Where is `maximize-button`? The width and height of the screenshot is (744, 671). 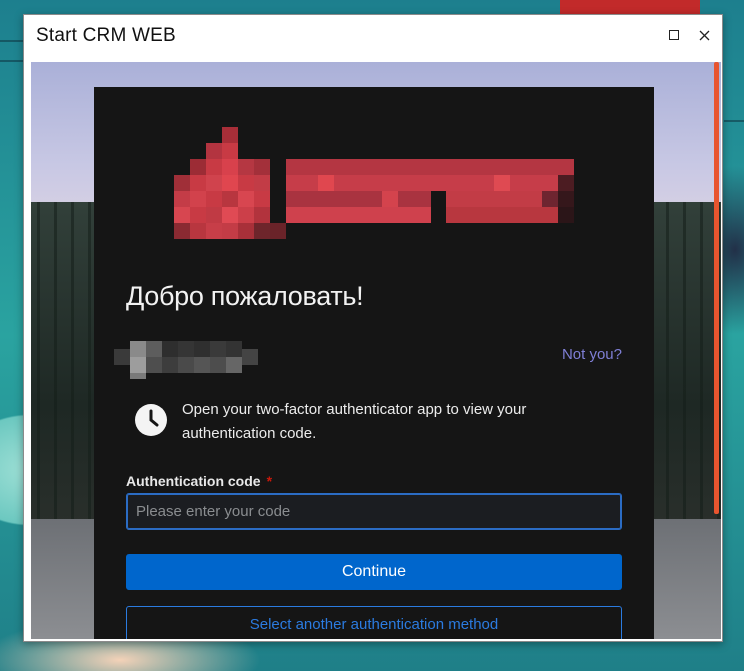 maximize-button is located at coordinates (674, 35).